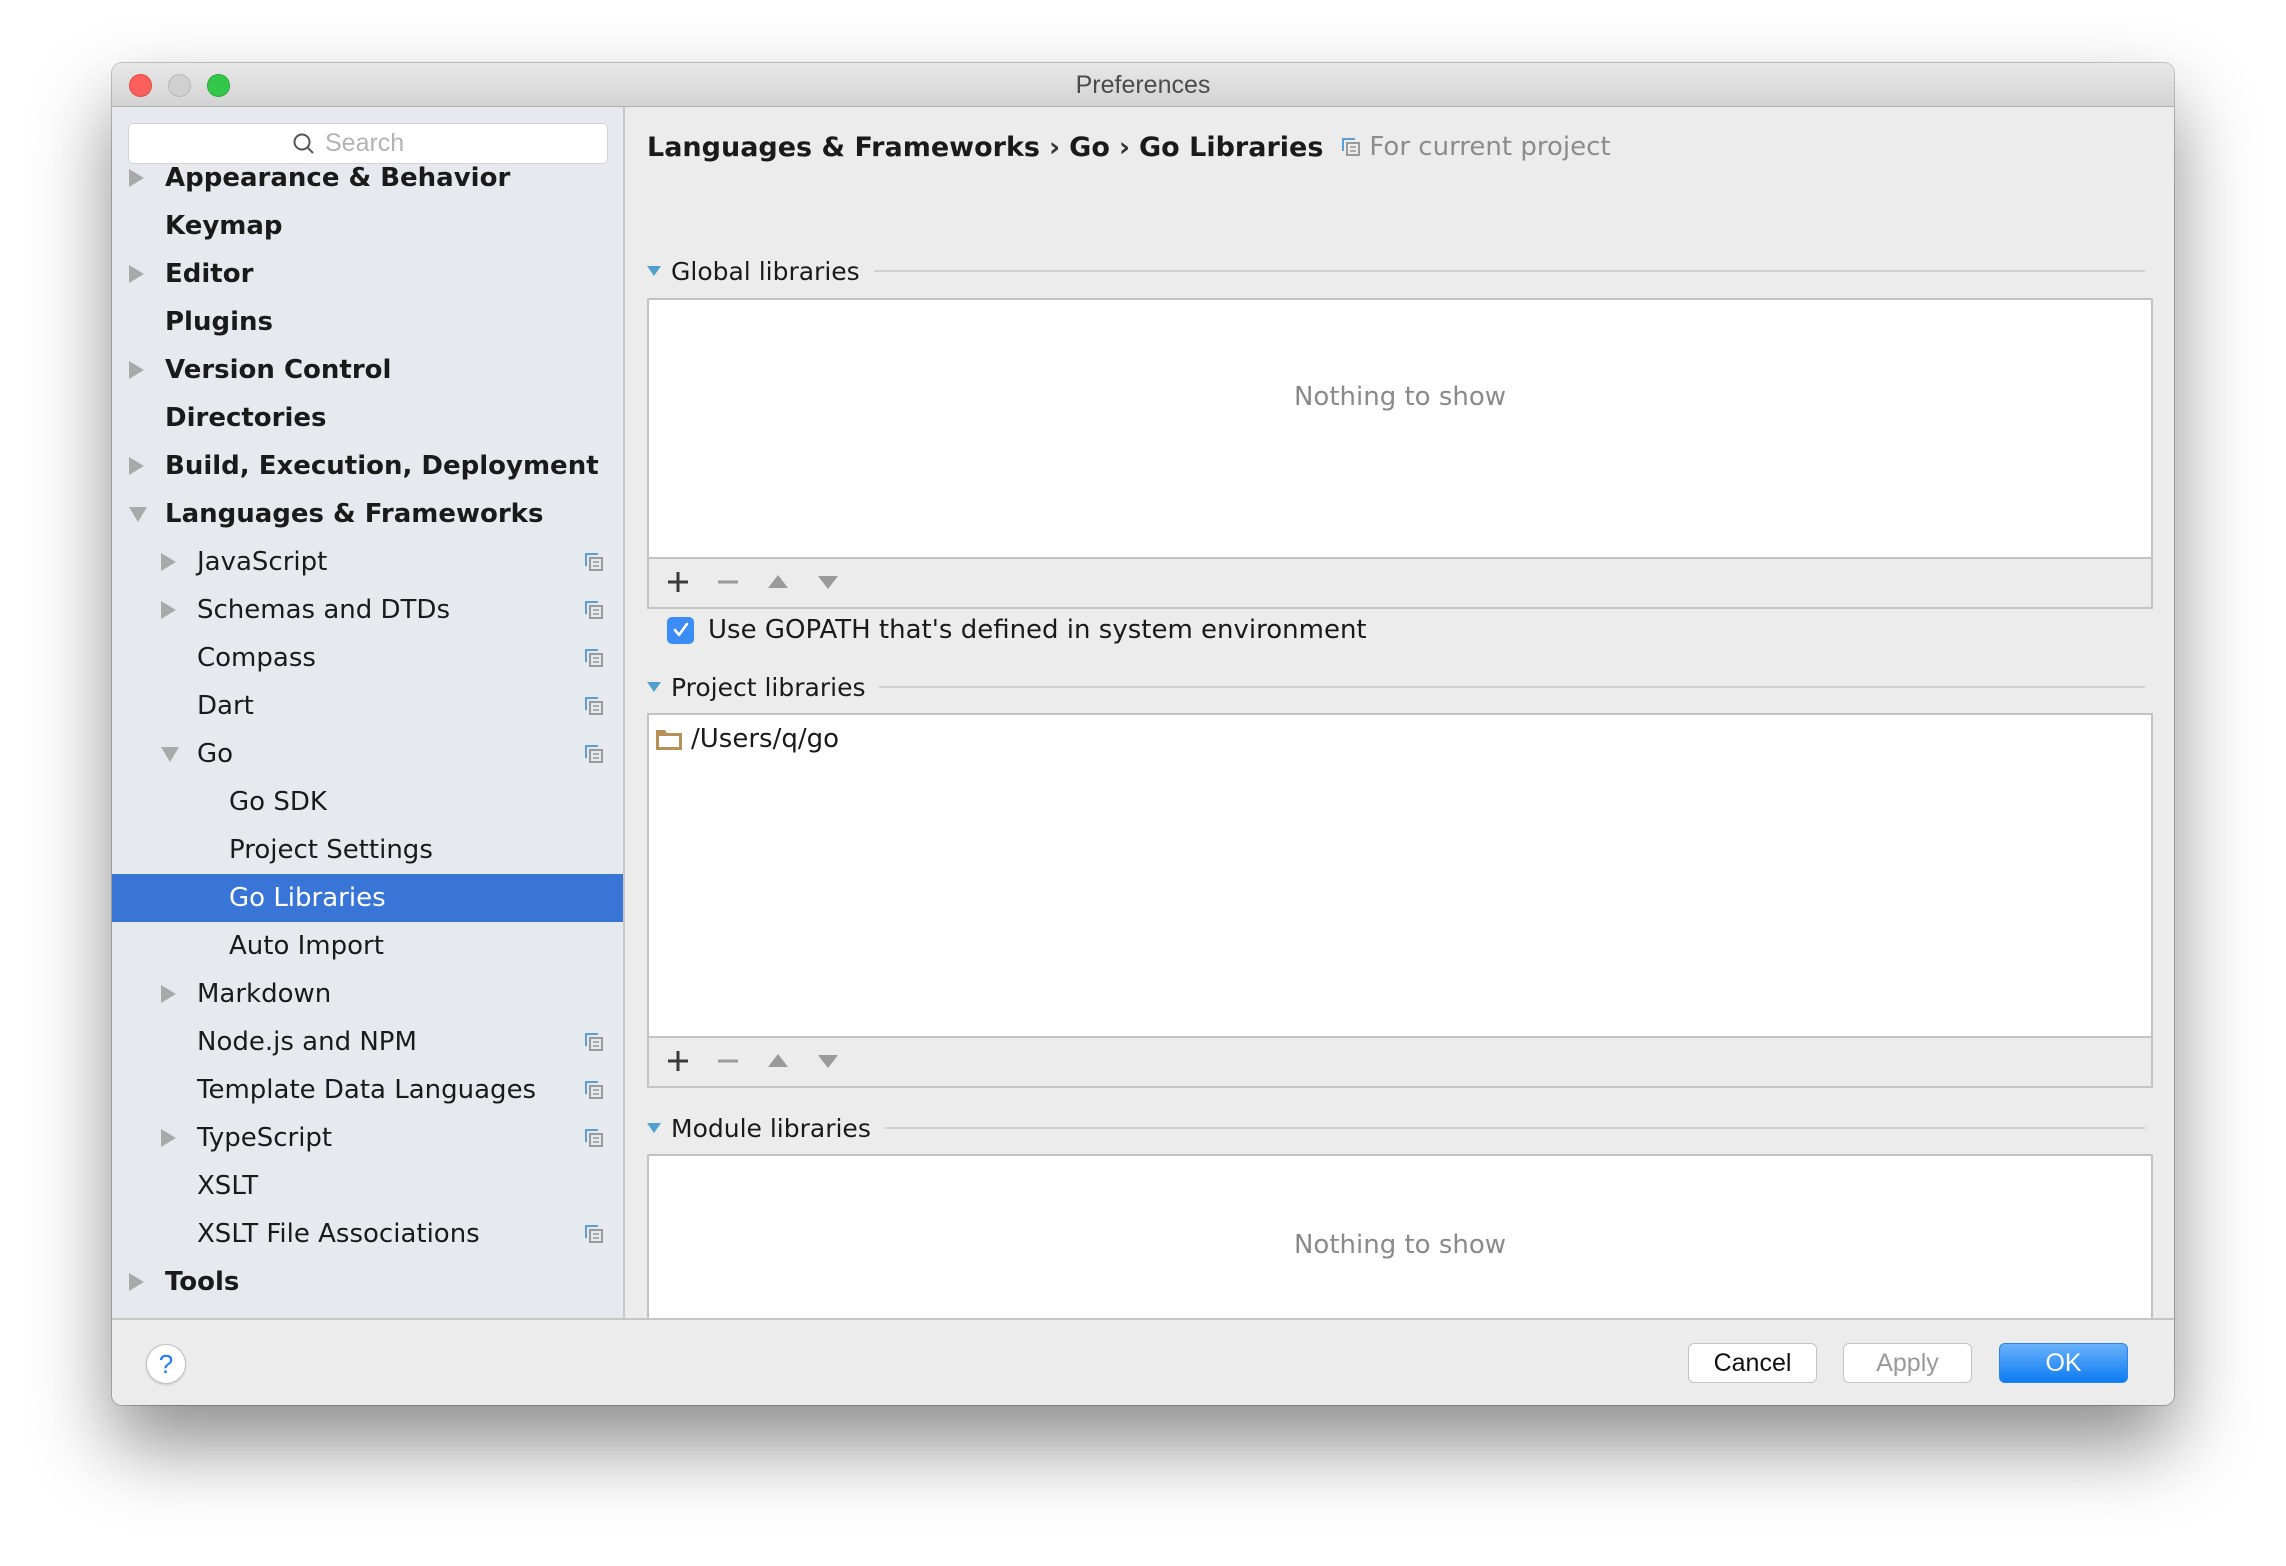 The image size is (2286, 1566). I want to click on sidebar-item-xslt-file-associations: XSLT File Associations, so click(367, 1234).